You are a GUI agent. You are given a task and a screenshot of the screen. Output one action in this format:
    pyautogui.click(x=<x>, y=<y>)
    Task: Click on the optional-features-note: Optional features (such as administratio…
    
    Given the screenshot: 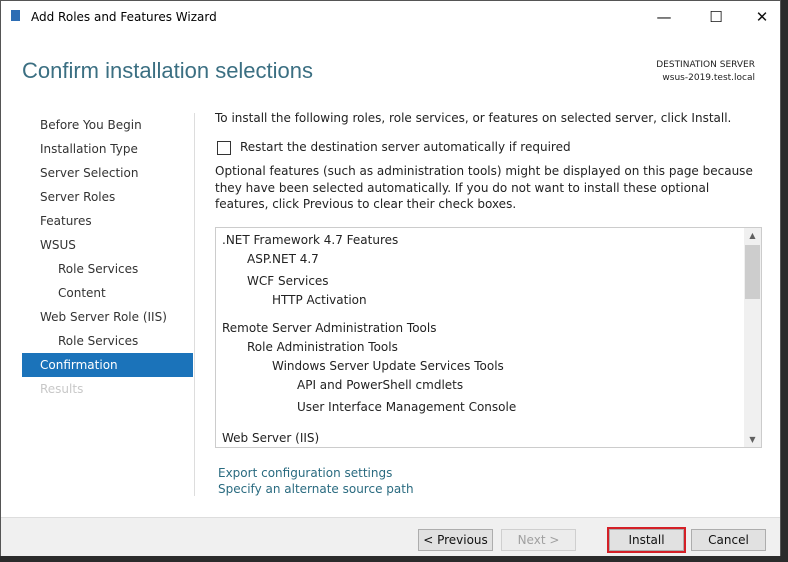 What is the action you would take?
    pyautogui.click(x=484, y=187)
    